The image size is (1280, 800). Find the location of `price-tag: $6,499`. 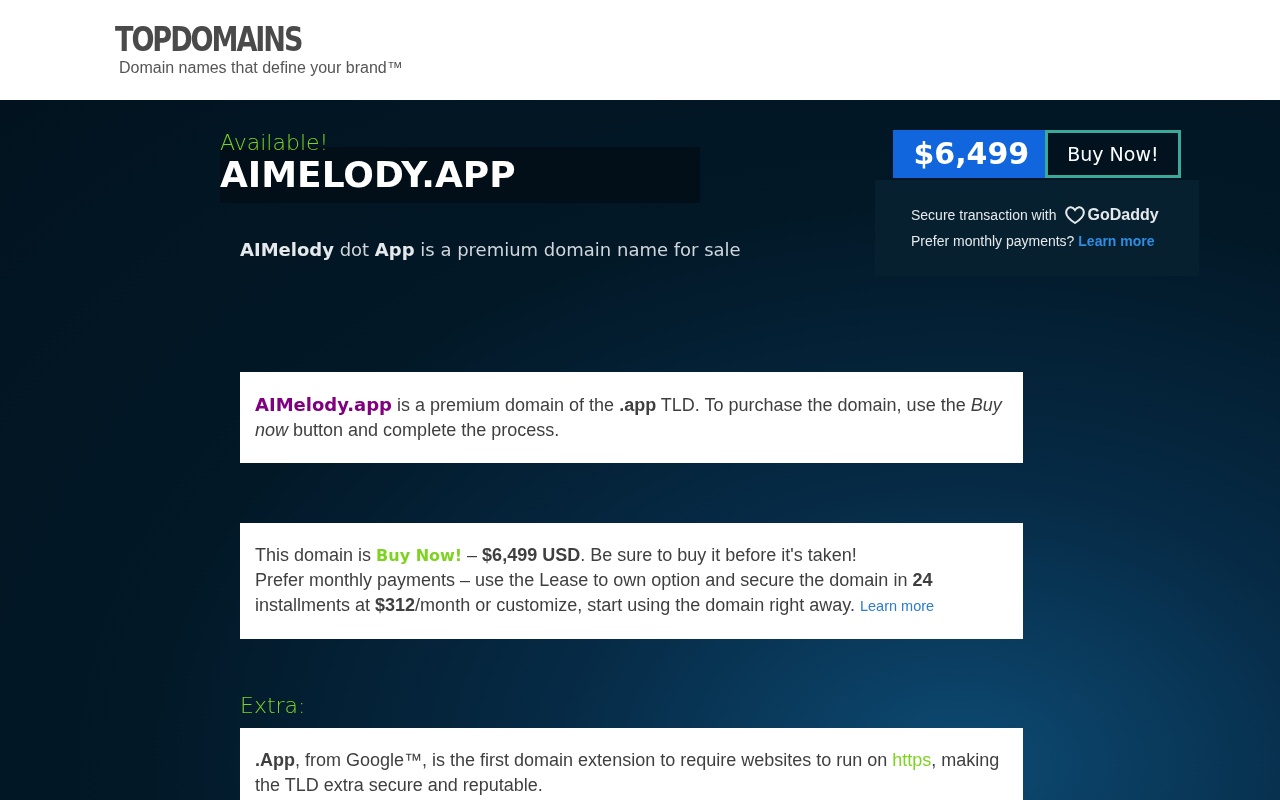

price-tag: $6,499 is located at coordinates (969, 154).